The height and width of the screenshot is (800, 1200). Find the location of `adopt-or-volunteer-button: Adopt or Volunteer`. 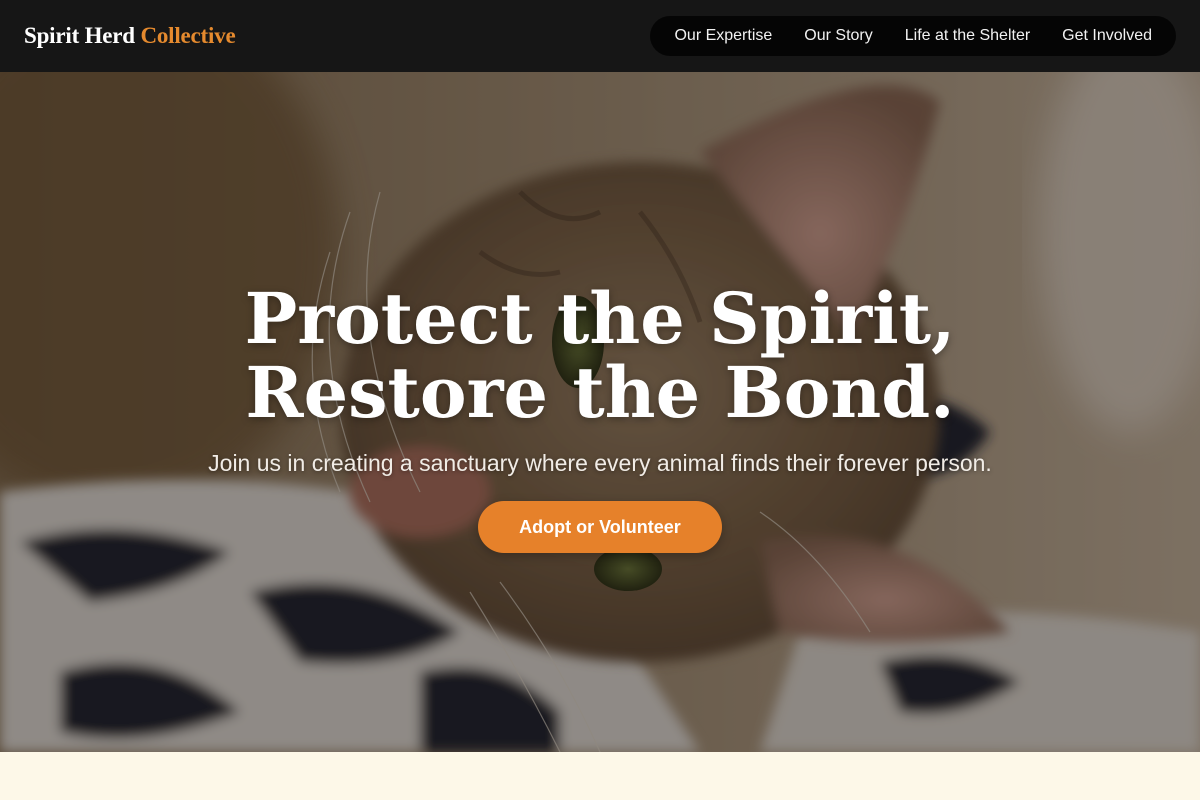

adopt-or-volunteer-button: Adopt or Volunteer is located at coordinates (600, 527).